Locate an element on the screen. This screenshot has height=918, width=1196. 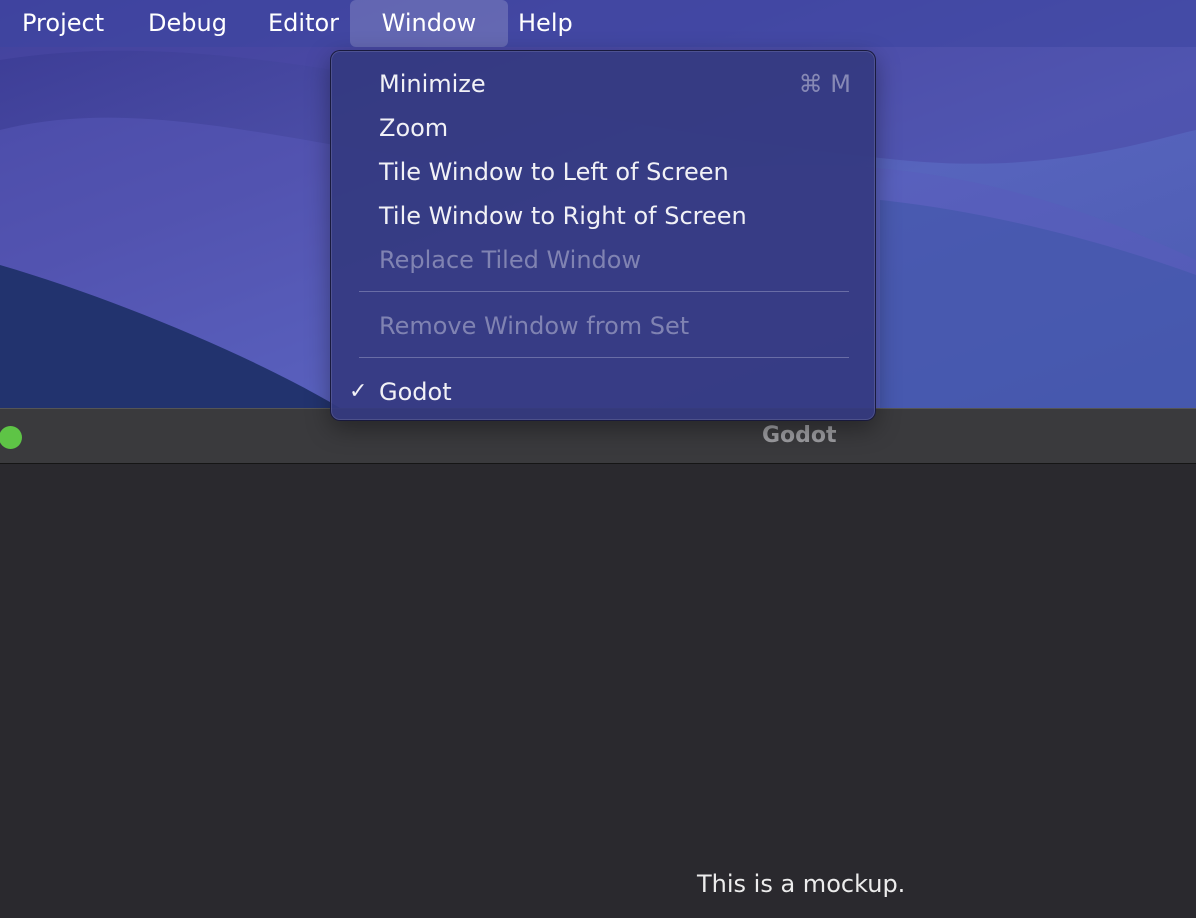
menu-item-label: Remove Window from Set is located at coordinates (534, 326).